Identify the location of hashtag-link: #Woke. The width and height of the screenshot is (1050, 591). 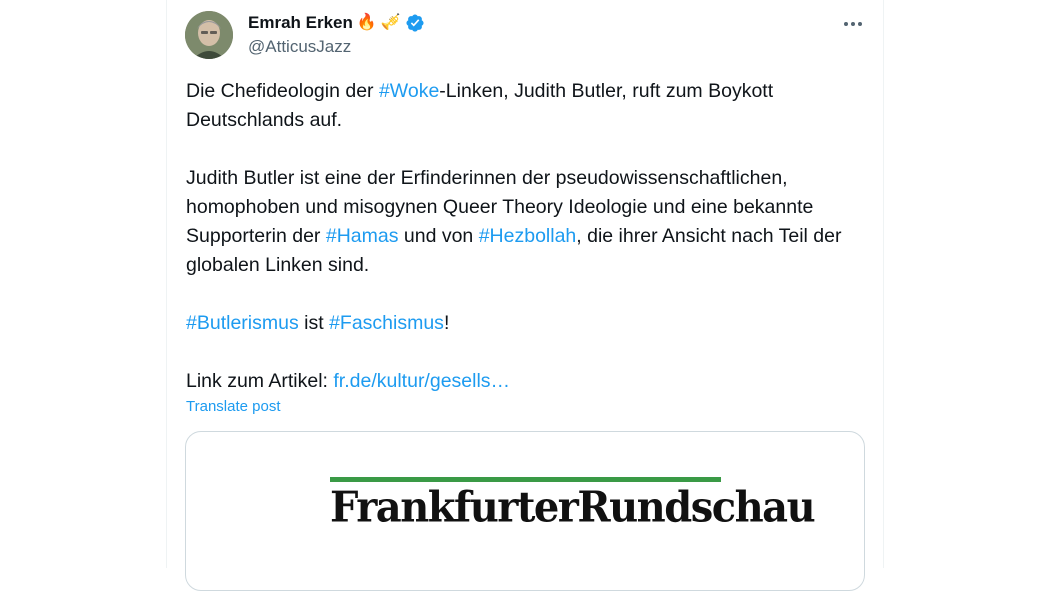
(409, 91).